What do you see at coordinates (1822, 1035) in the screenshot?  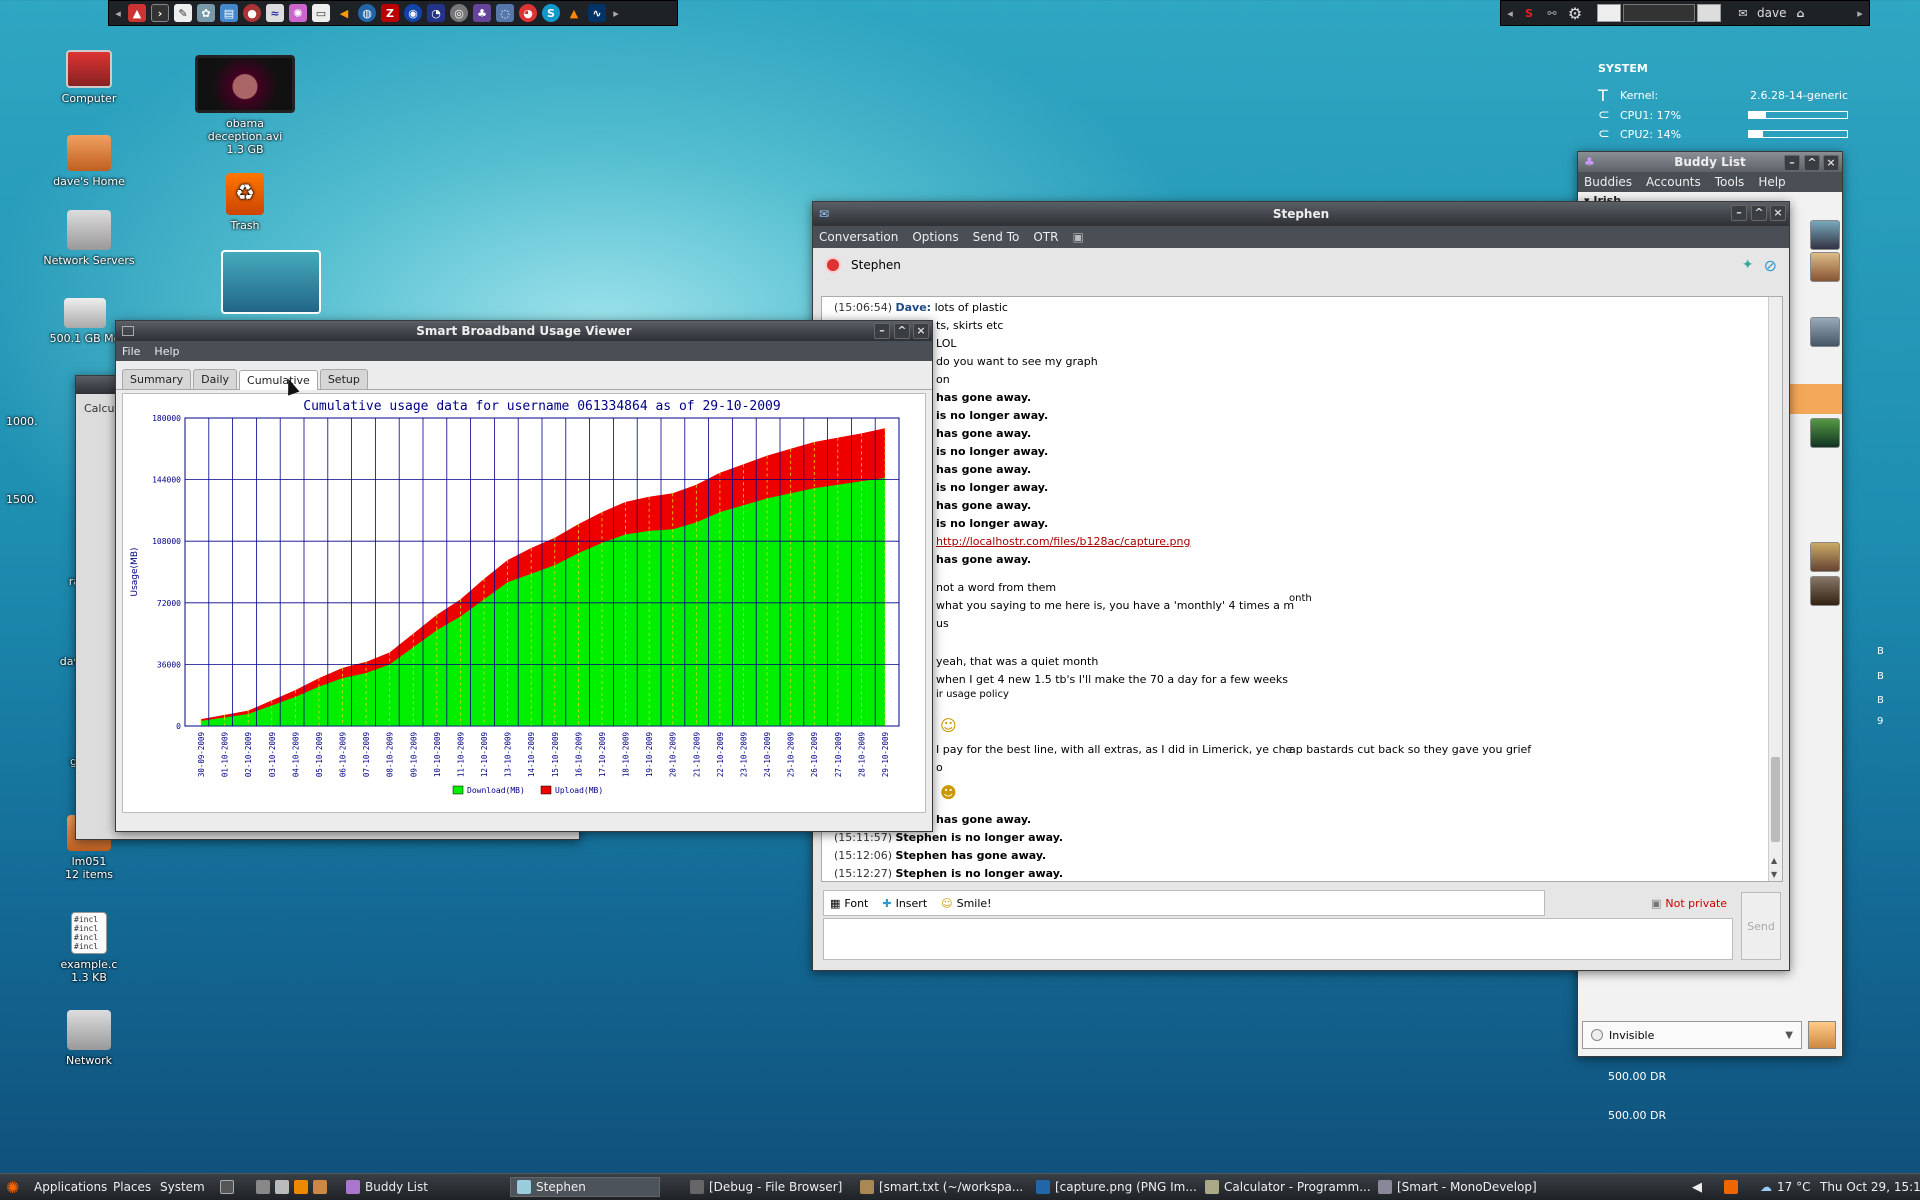 I see `buddy-icon-button` at bounding box center [1822, 1035].